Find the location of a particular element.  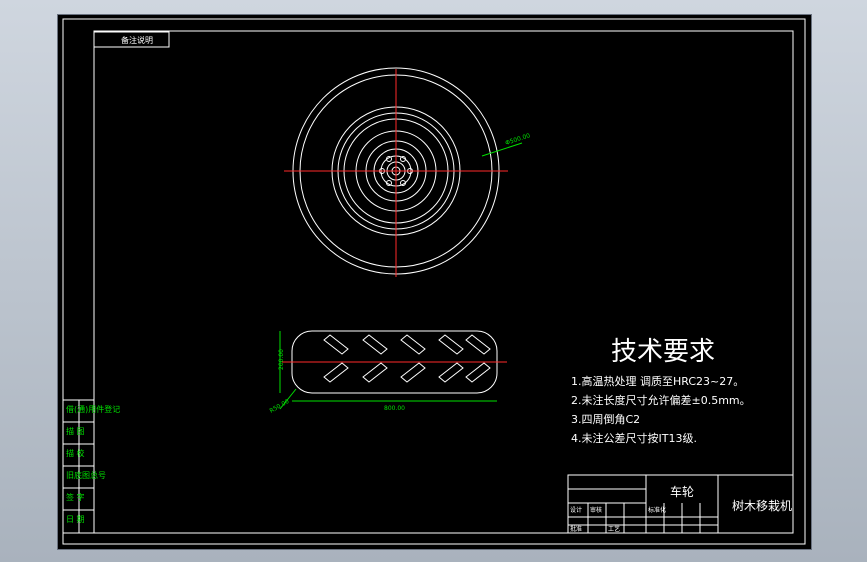

title-label-1: 审核 is located at coordinates (596, 510).